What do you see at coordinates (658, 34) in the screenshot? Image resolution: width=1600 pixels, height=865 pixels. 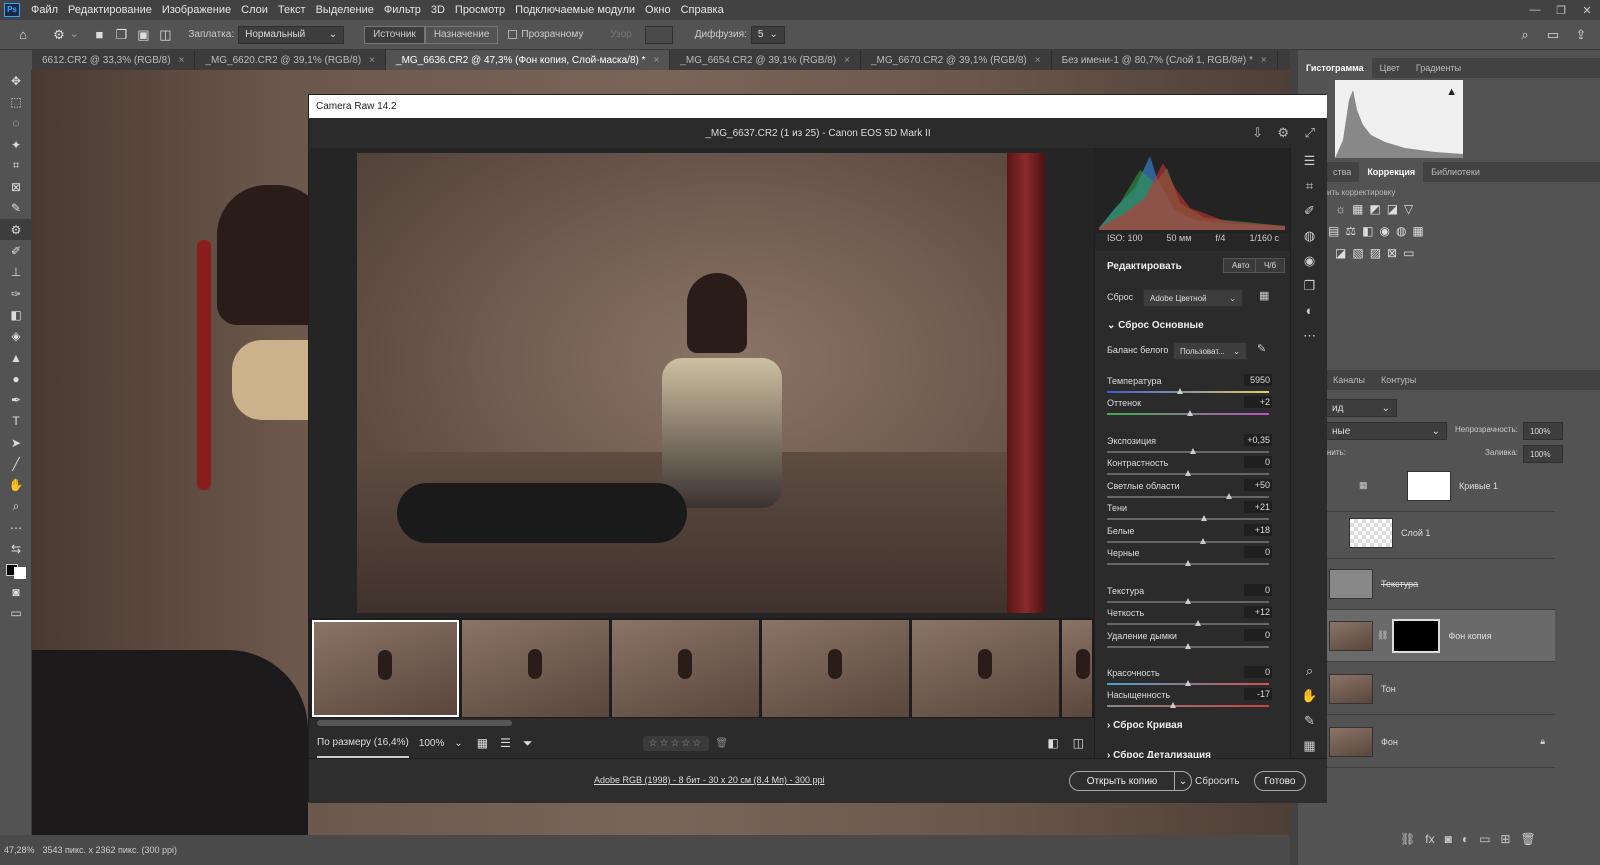 I see `pattern-swatch` at bounding box center [658, 34].